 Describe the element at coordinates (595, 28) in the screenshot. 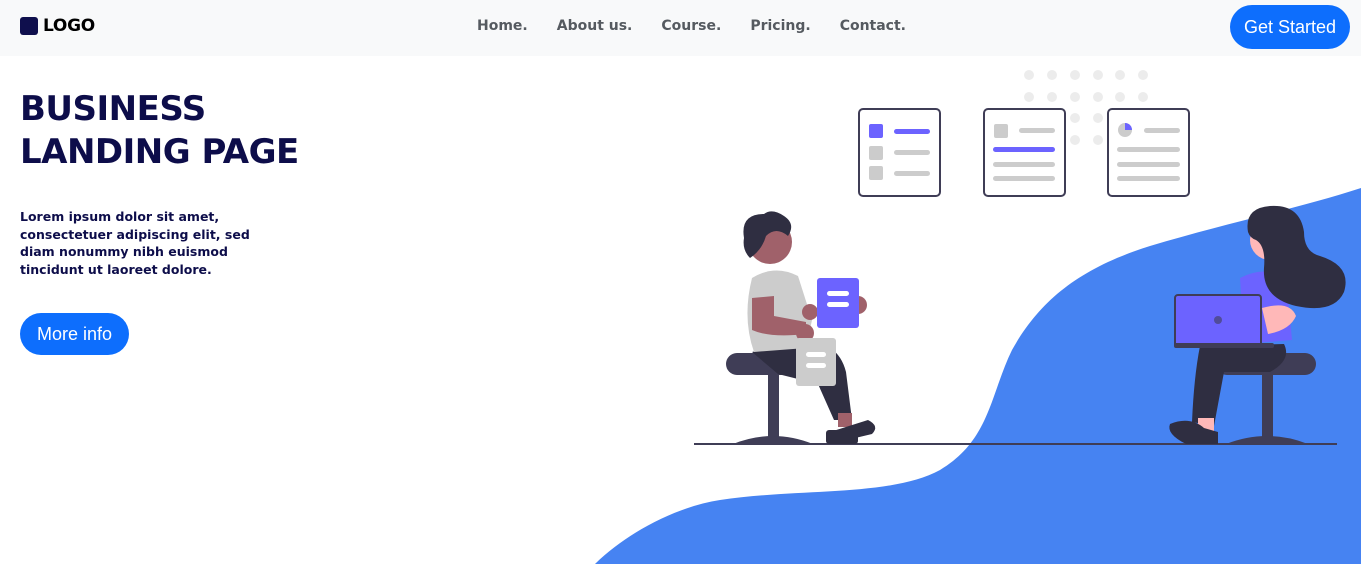

I see `nav-link-about: About us.` at that location.